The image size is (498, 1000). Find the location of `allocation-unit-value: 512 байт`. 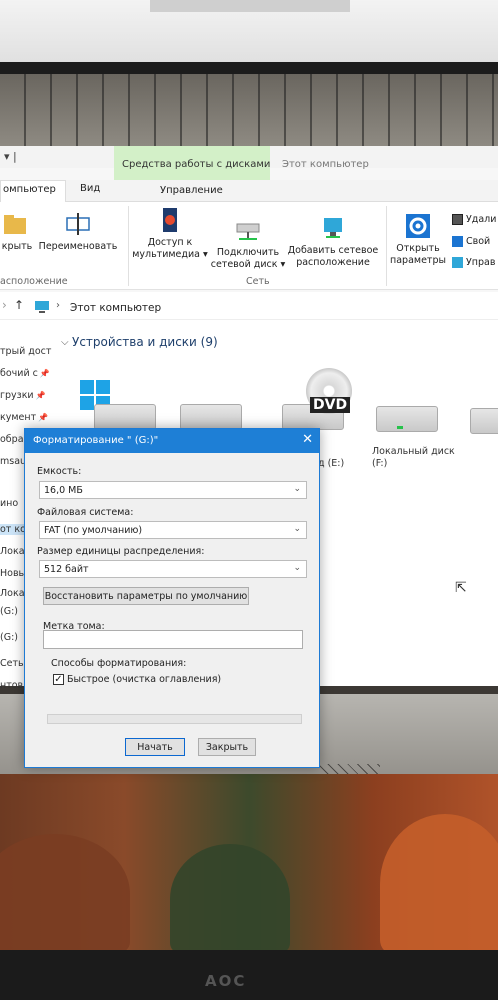

allocation-unit-value: 512 байт is located at coordinates (66, 569).